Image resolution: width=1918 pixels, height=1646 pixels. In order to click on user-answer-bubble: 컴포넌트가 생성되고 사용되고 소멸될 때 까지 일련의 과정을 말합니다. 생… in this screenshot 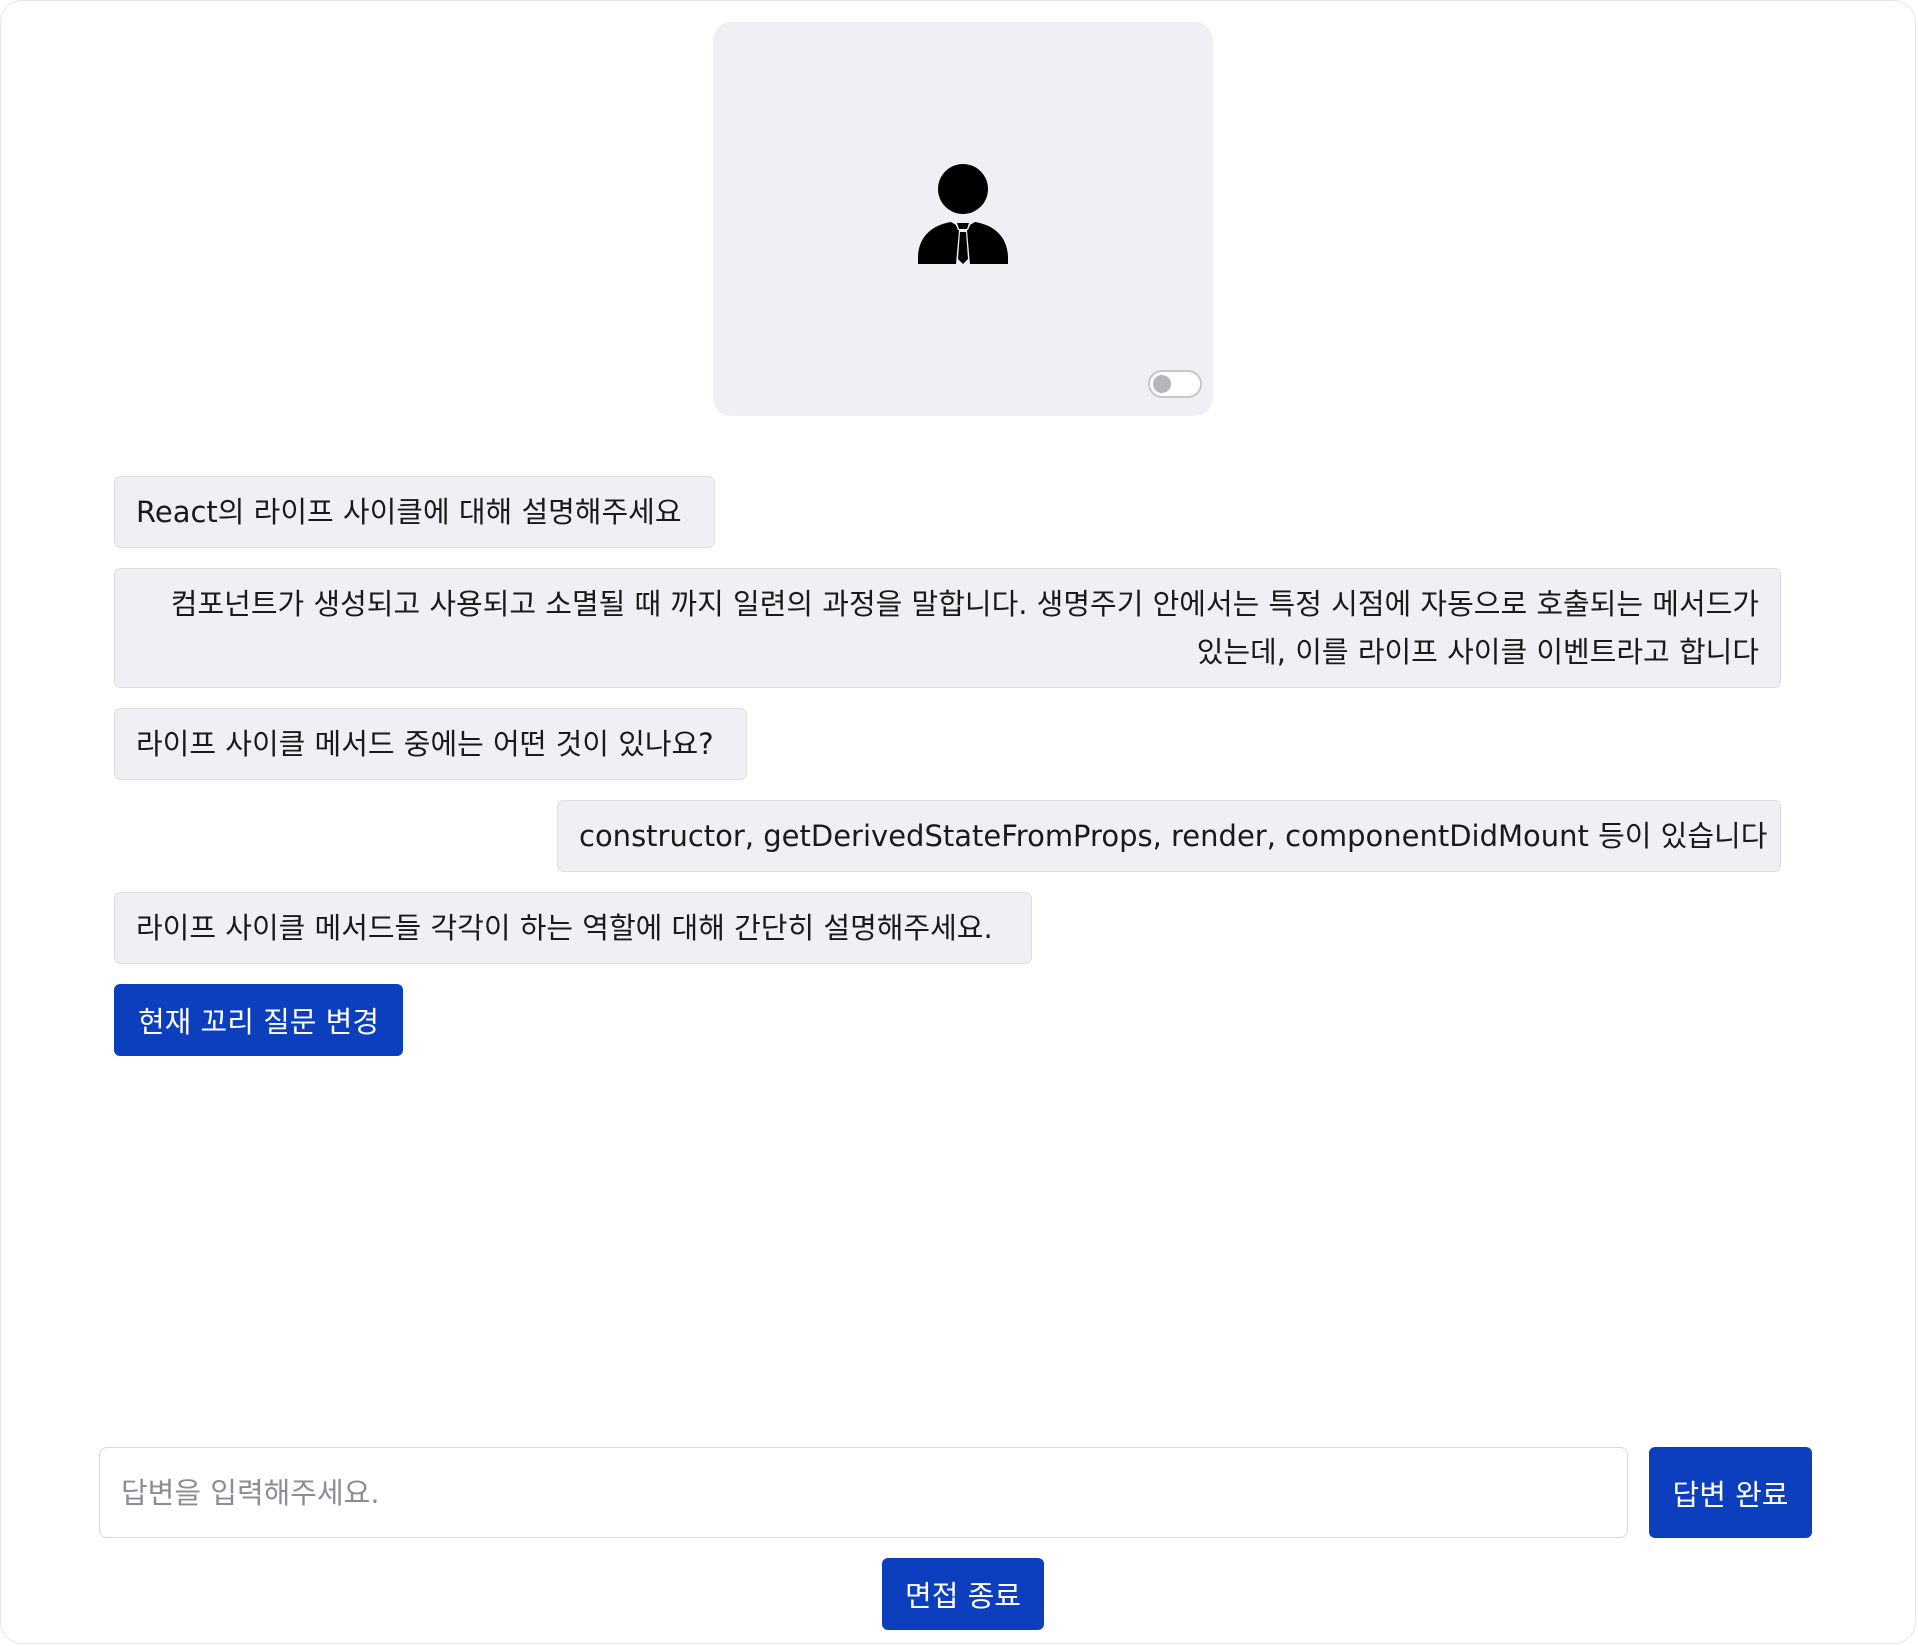, I will do `click(947, 628)`.